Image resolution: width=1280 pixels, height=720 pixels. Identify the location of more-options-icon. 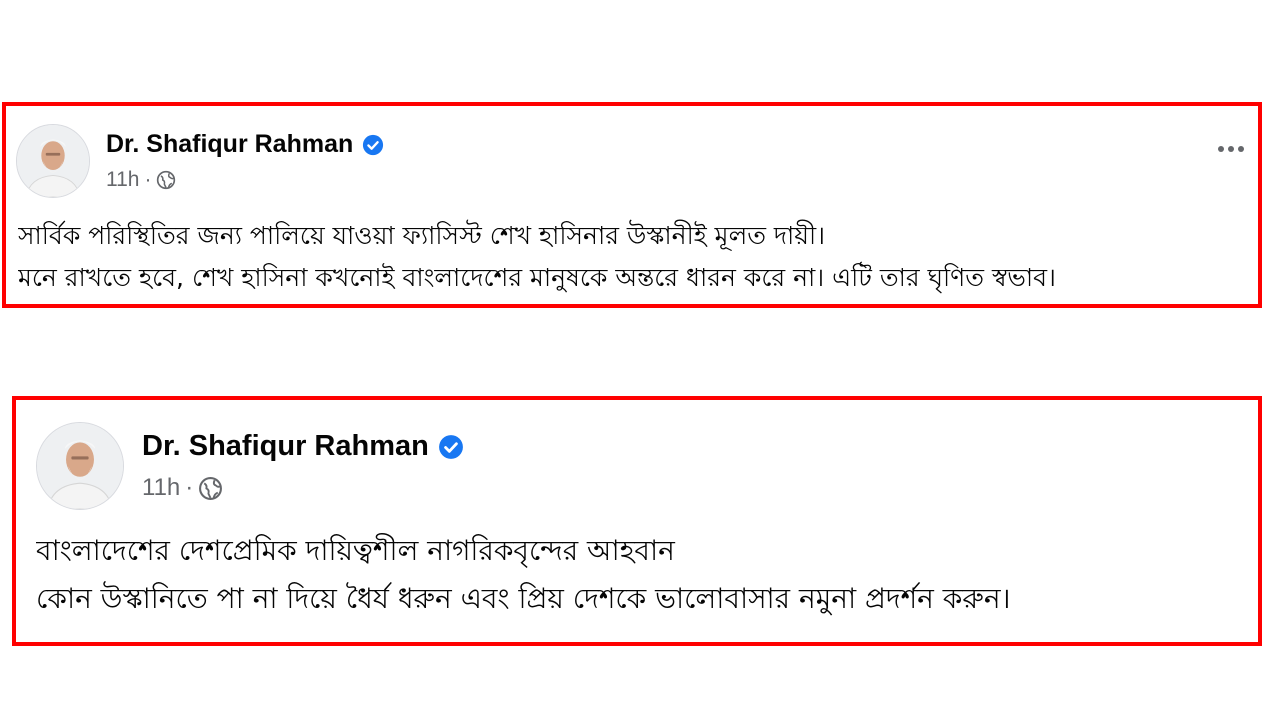
(1231, 149).